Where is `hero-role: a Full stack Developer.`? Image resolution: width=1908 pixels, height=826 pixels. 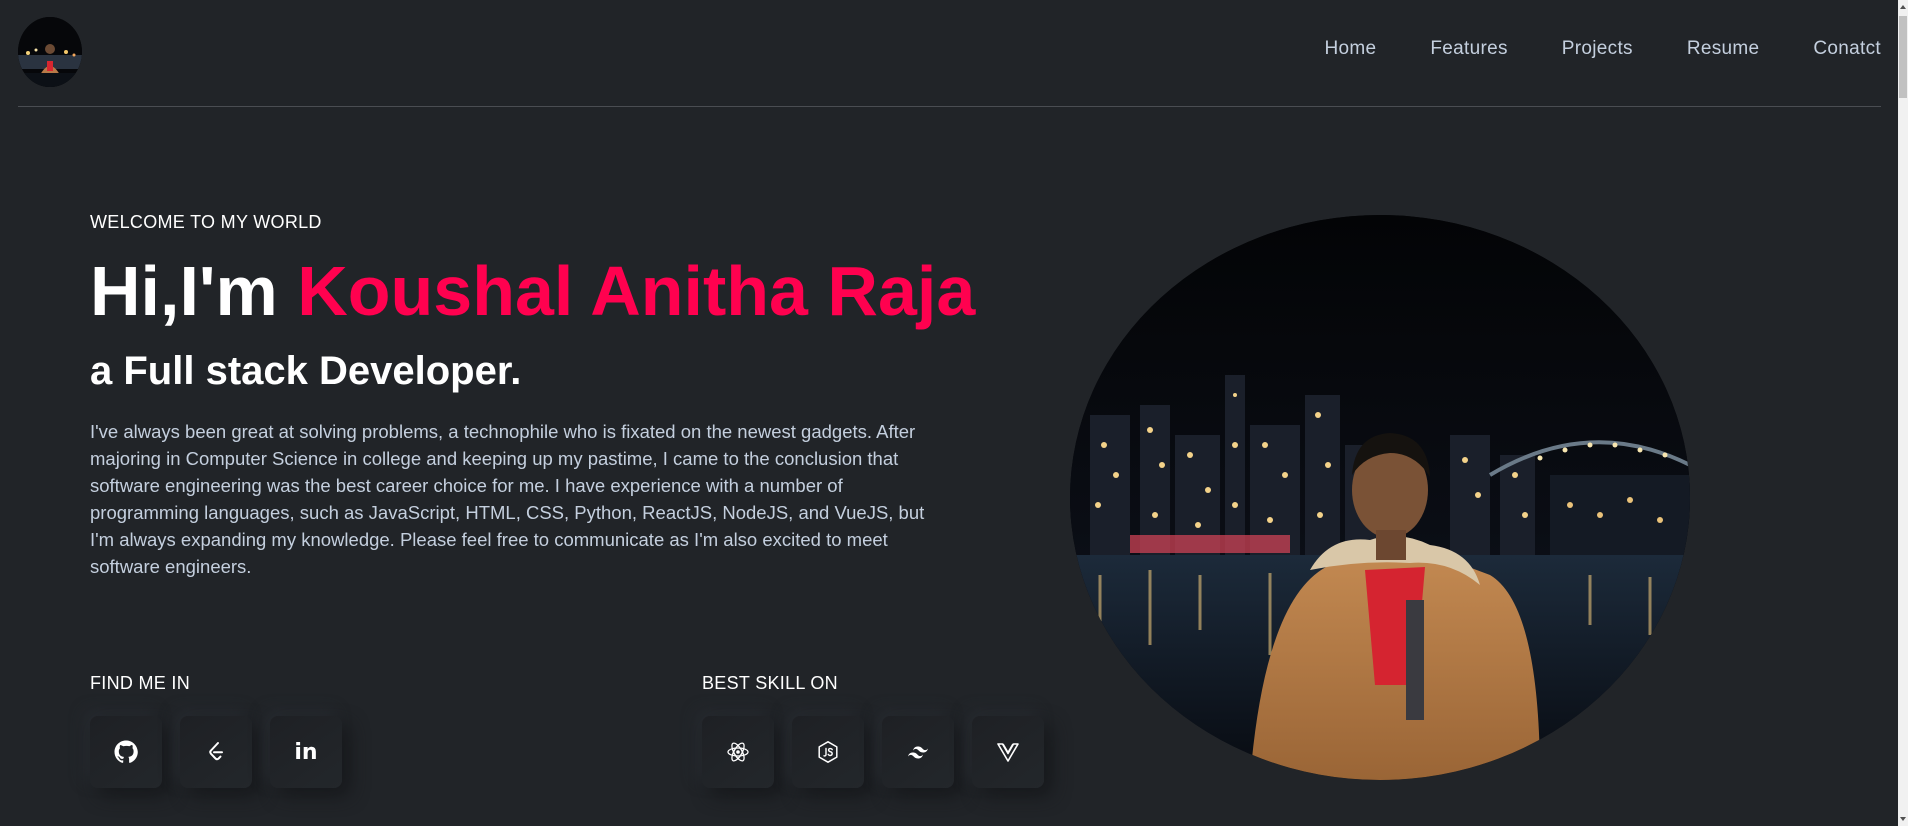 hero-role: a Full stack Developer. is located at coordinates (306, 370).